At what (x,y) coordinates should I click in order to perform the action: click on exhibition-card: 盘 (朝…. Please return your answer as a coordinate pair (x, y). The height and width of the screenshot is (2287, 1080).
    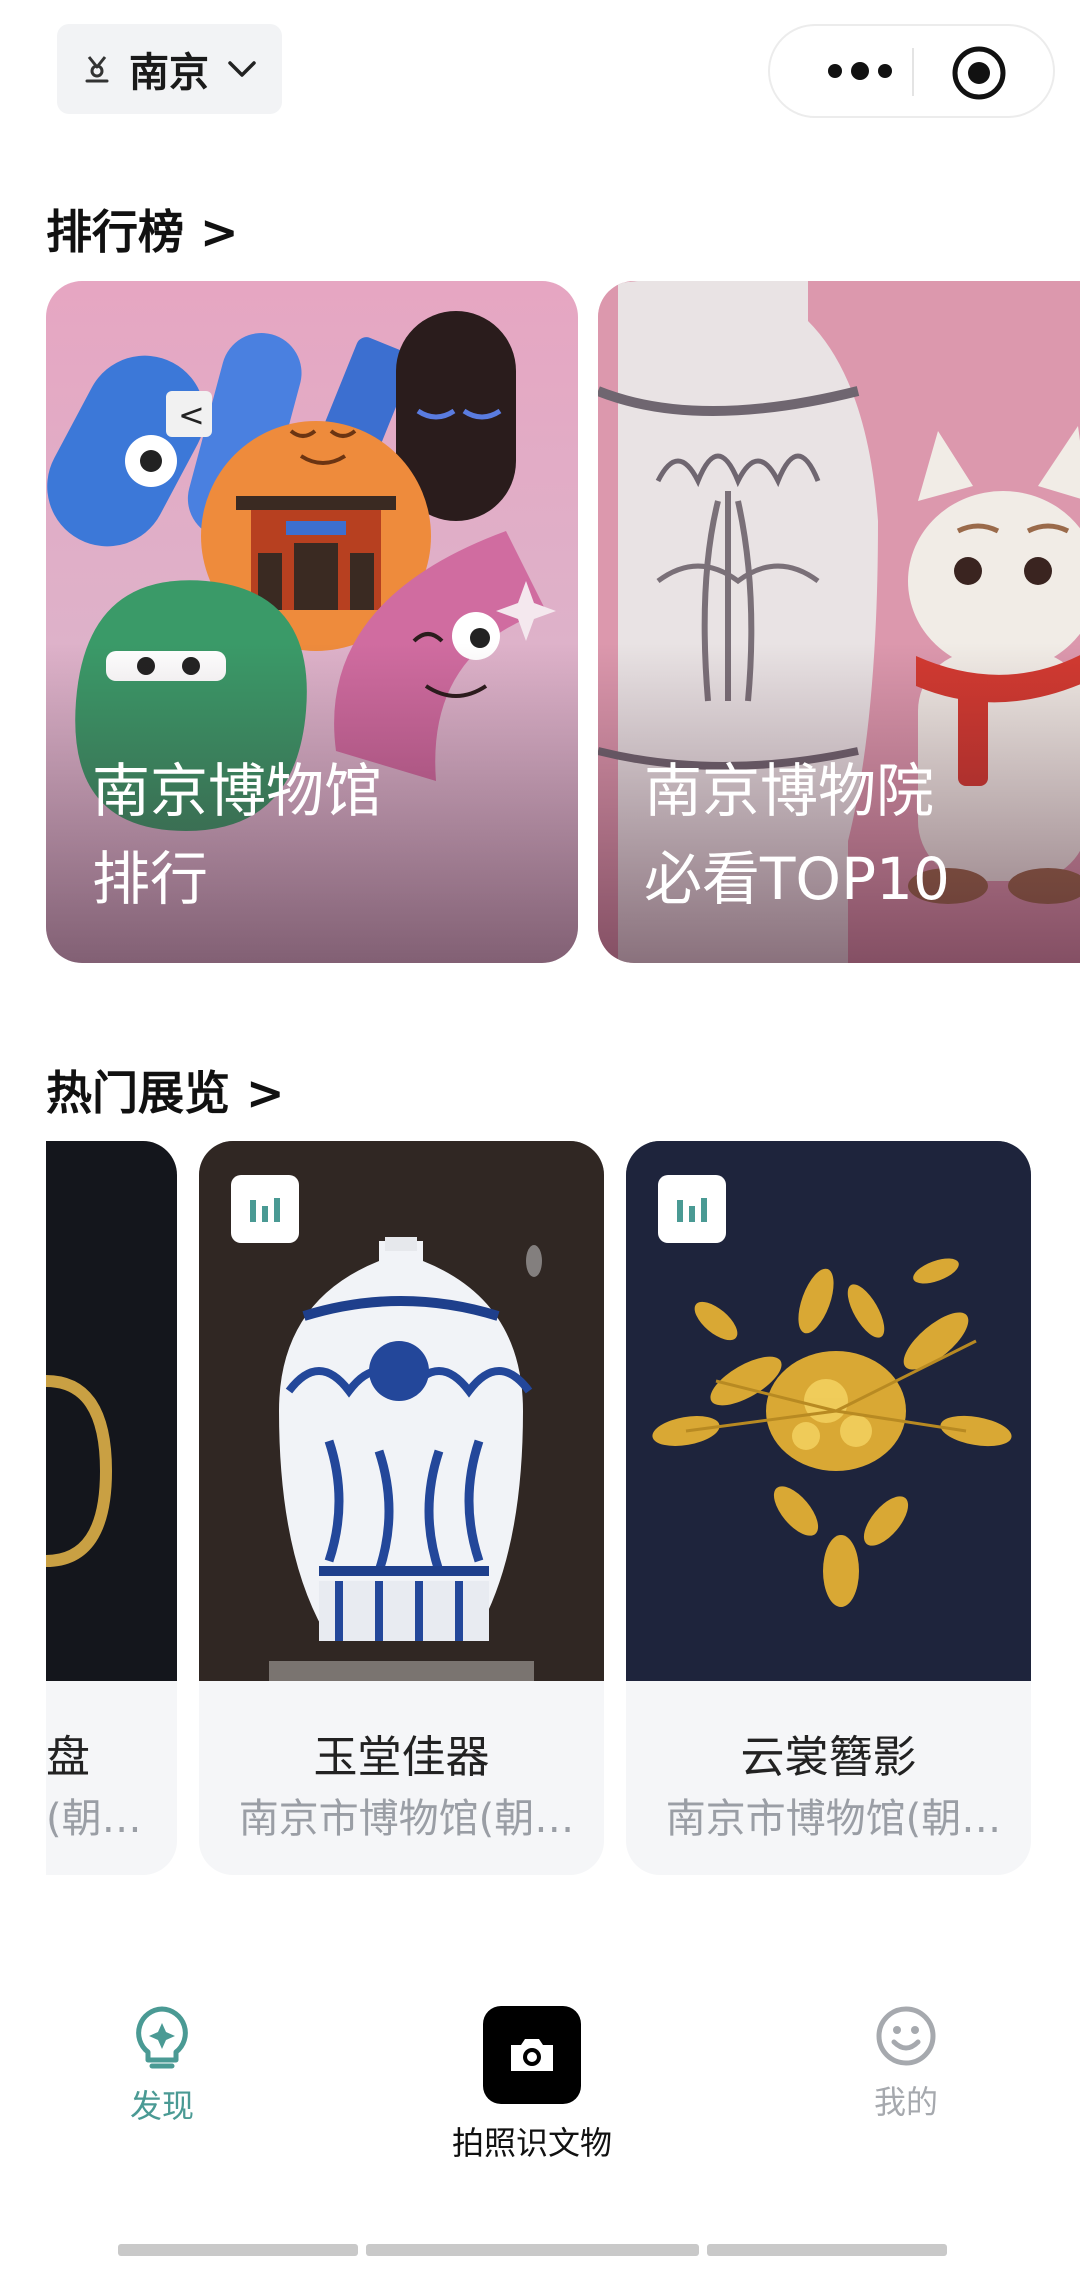
    Looking at the image, I should click on (111, 1508).